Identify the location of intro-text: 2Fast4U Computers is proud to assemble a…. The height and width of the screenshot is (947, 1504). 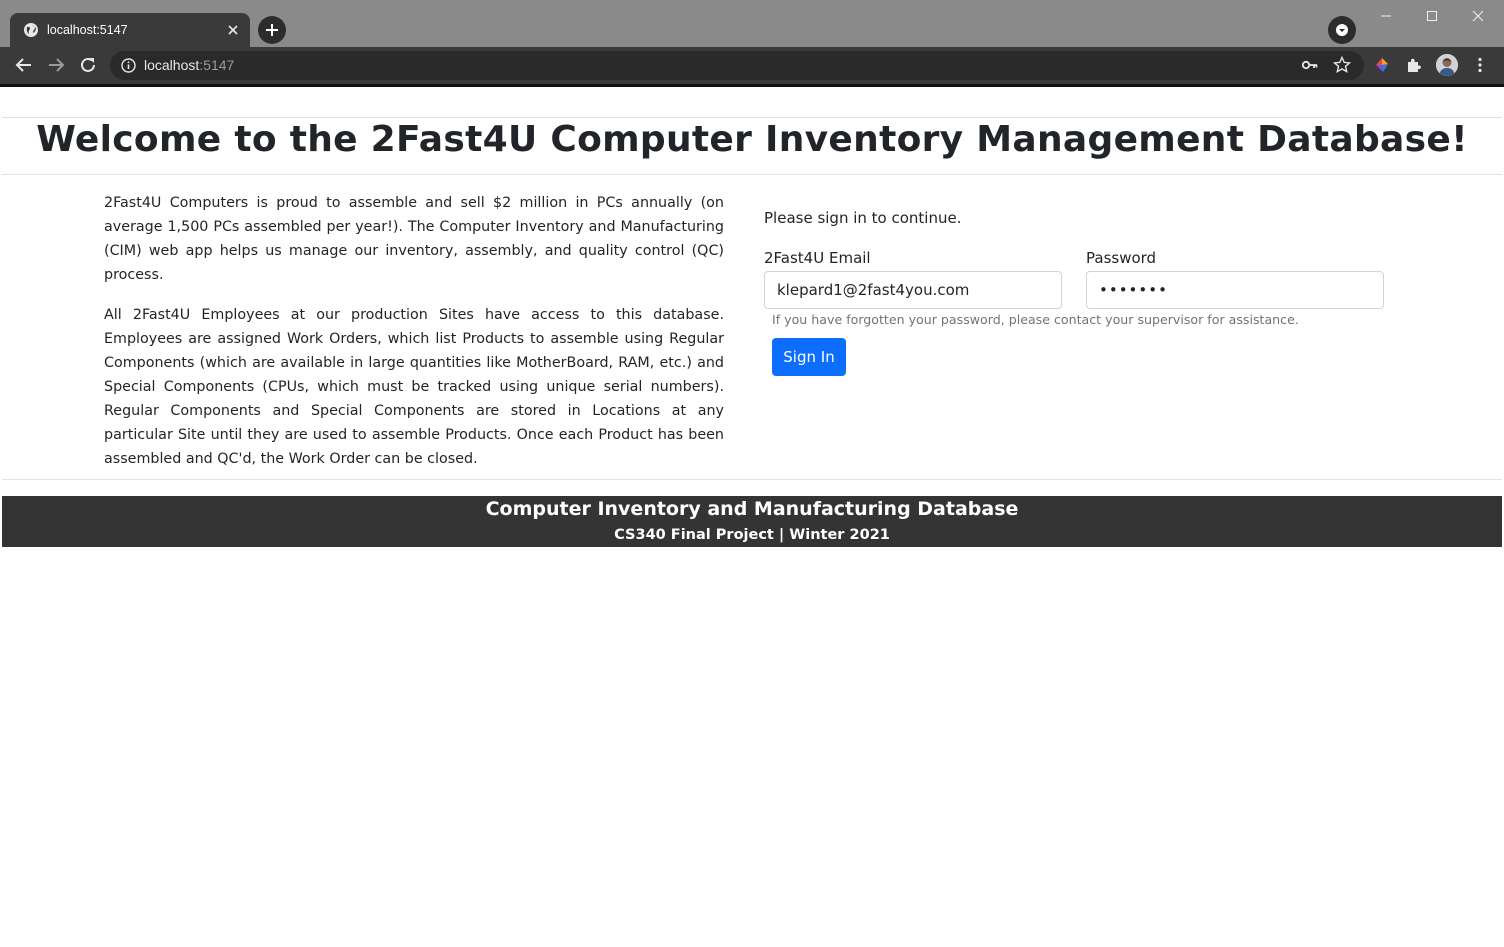
(414, 339).